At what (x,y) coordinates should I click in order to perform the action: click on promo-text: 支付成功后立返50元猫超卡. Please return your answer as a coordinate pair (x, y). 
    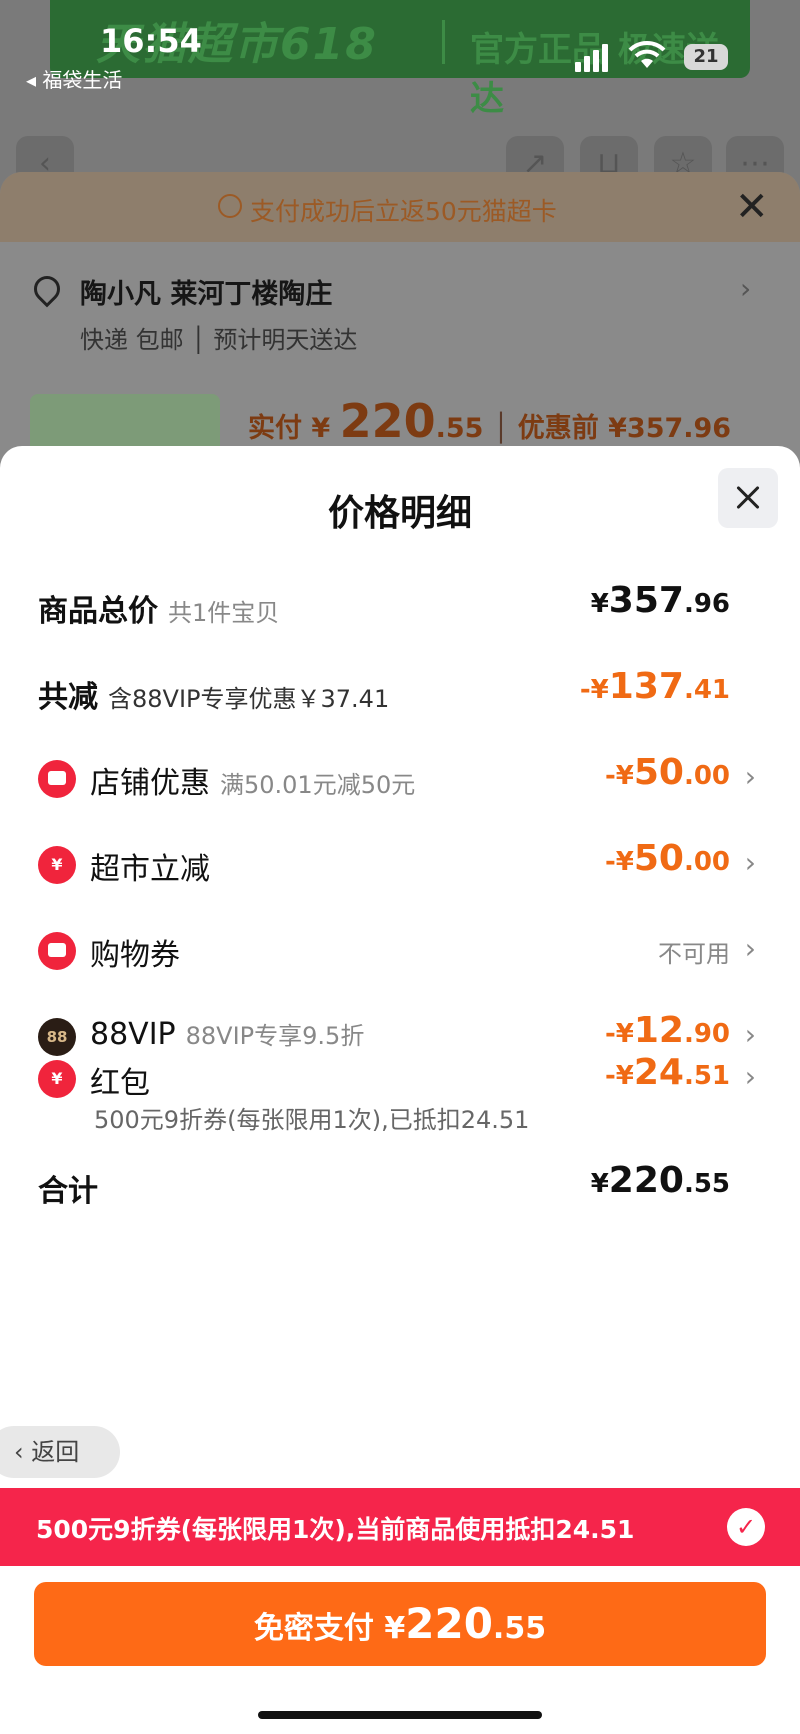
    Looking at the image, I should click on (403, 211).